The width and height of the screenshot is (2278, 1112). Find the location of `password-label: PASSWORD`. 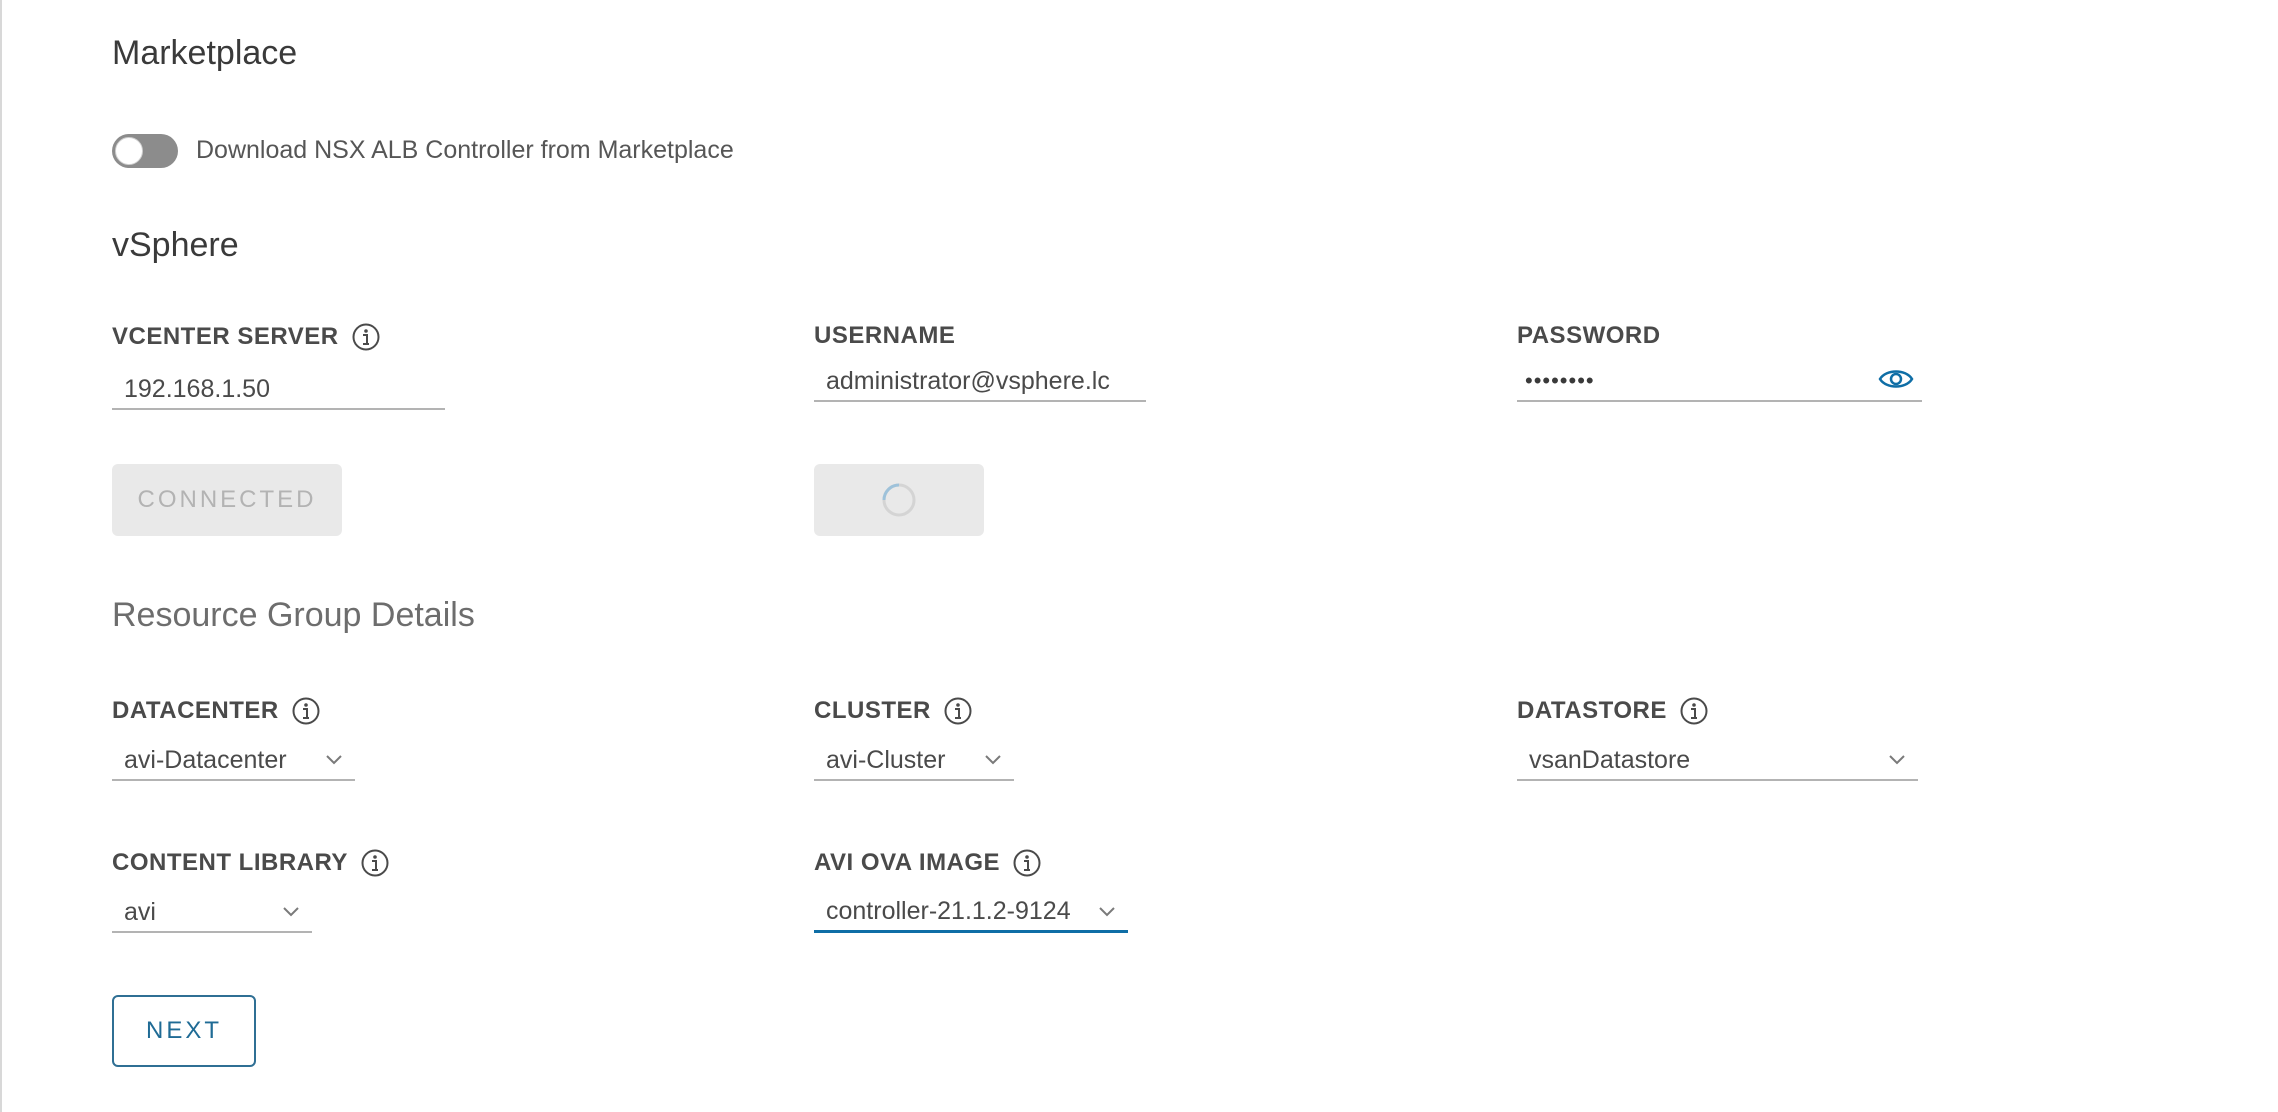

password-label: PASSWORD is located at coordinates (1589, 336).